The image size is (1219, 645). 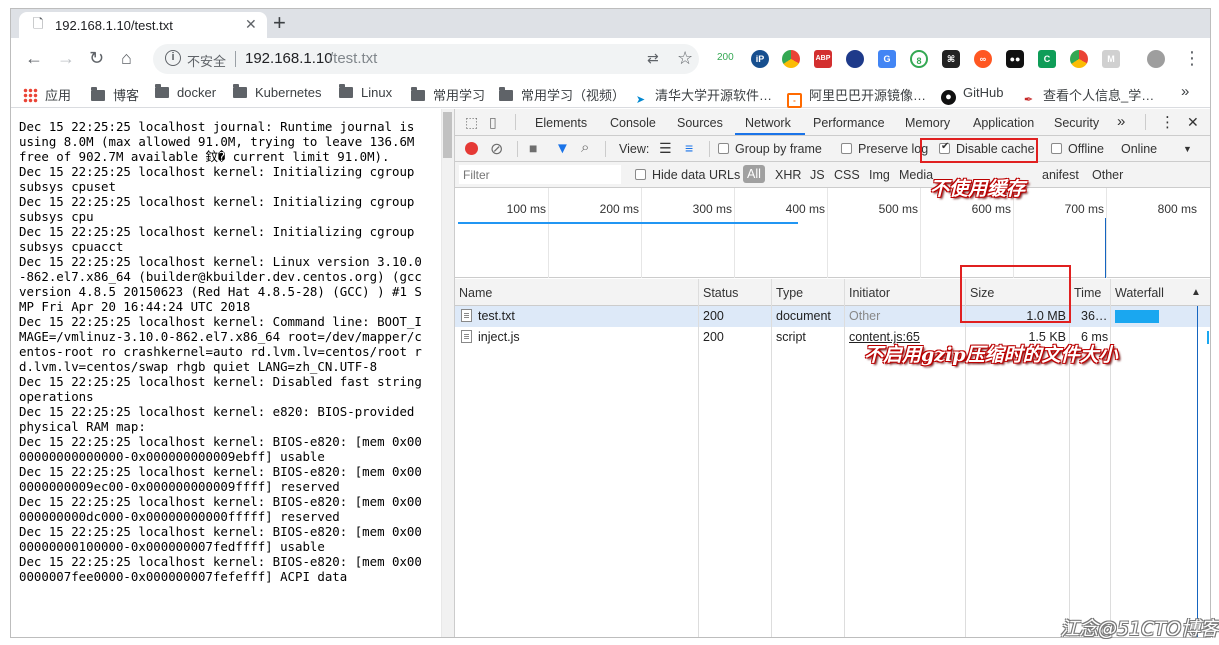 What do you see at coordinates (365, 93) in the screenshot?
I see `bookmark-linux: Linux` at bounding box center [365, 93].